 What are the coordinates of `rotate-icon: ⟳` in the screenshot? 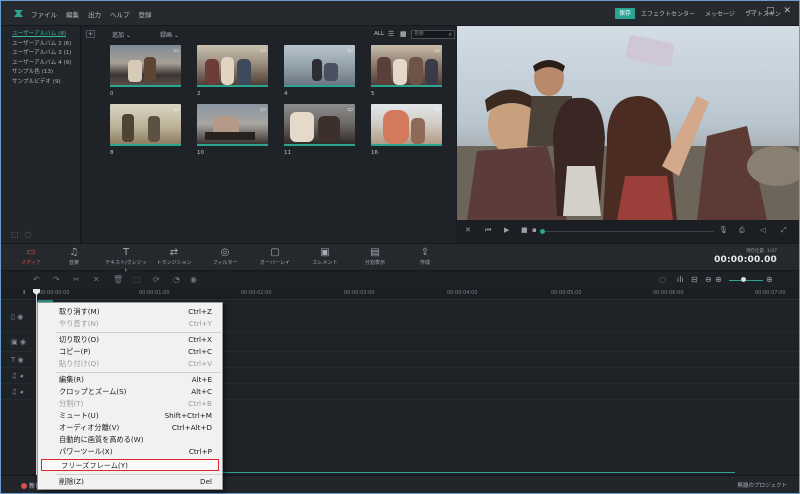 It's located at (156, 279).